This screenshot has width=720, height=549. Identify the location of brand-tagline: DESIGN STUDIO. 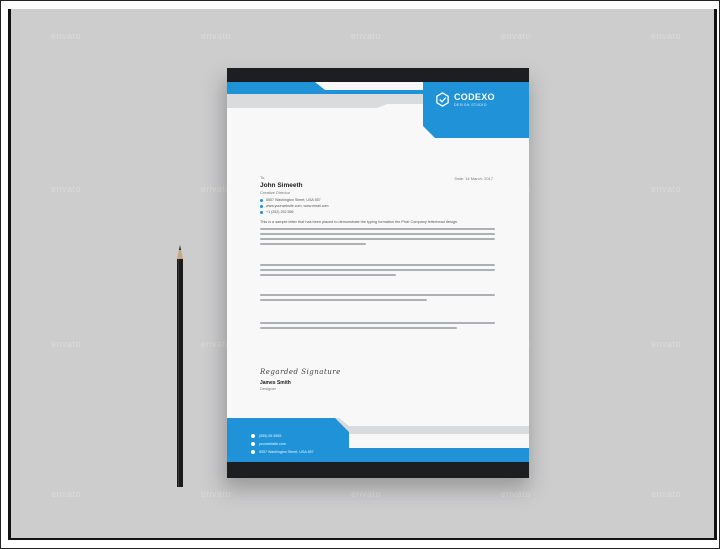
(470, 105).